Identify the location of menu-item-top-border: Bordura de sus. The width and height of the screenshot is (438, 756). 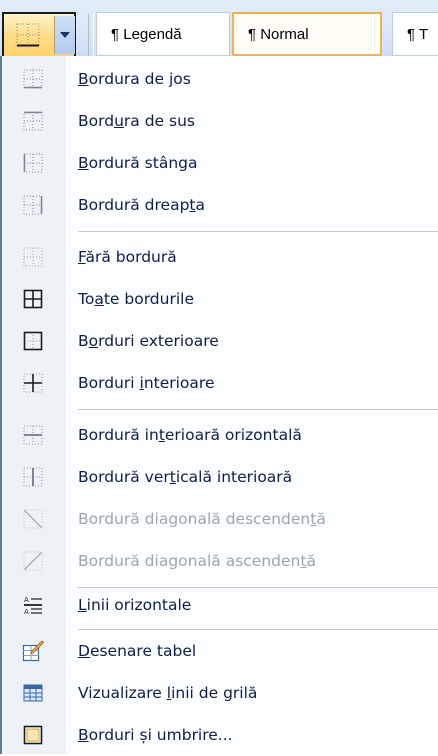
(219, 121).